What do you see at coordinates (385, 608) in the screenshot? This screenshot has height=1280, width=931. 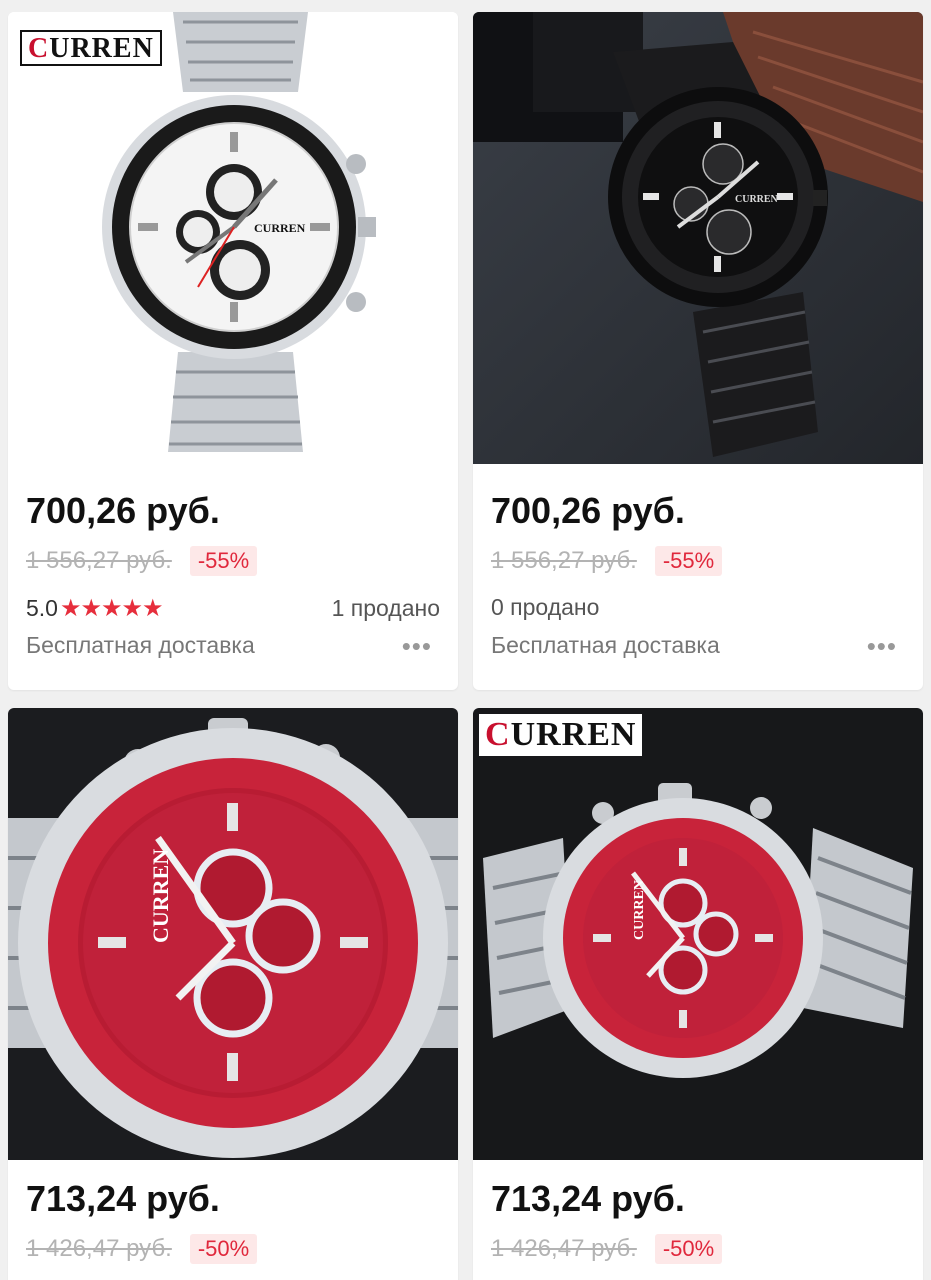 I see `sold-count: 1 продано` at bounding box center [385, 608].